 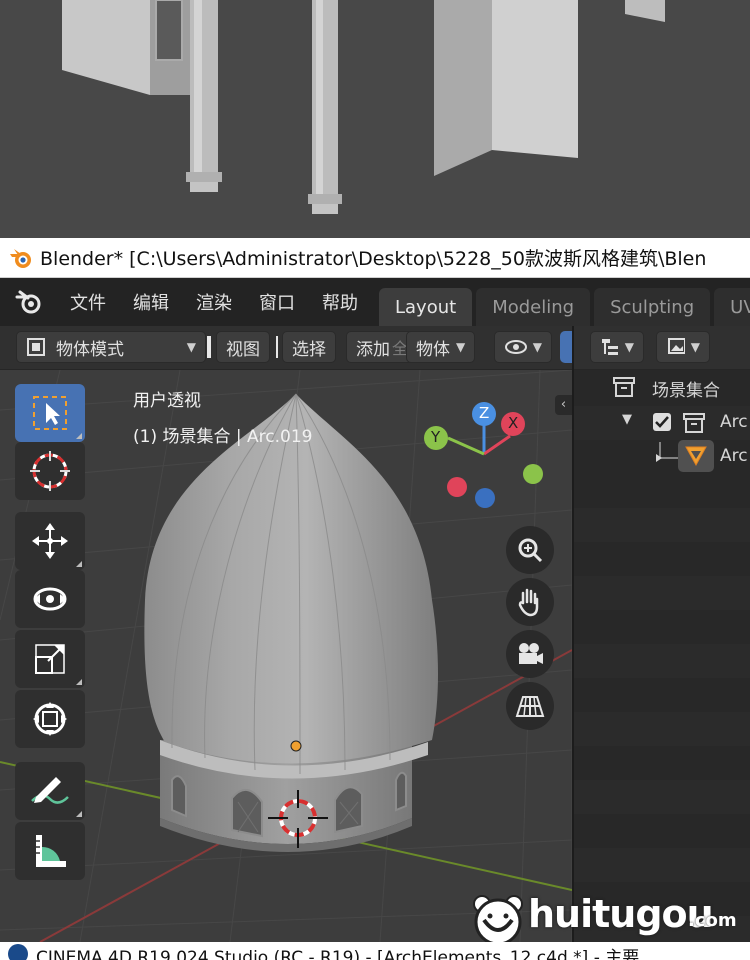 I want to click on measure-ruler-icon, so click(x=51, y=851).